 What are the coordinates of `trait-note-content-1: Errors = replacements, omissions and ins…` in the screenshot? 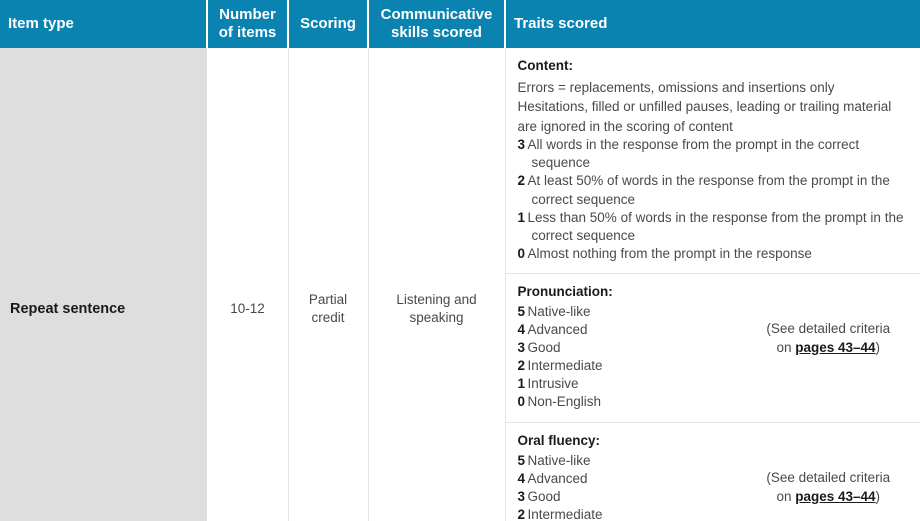 It's located at (676, 87).